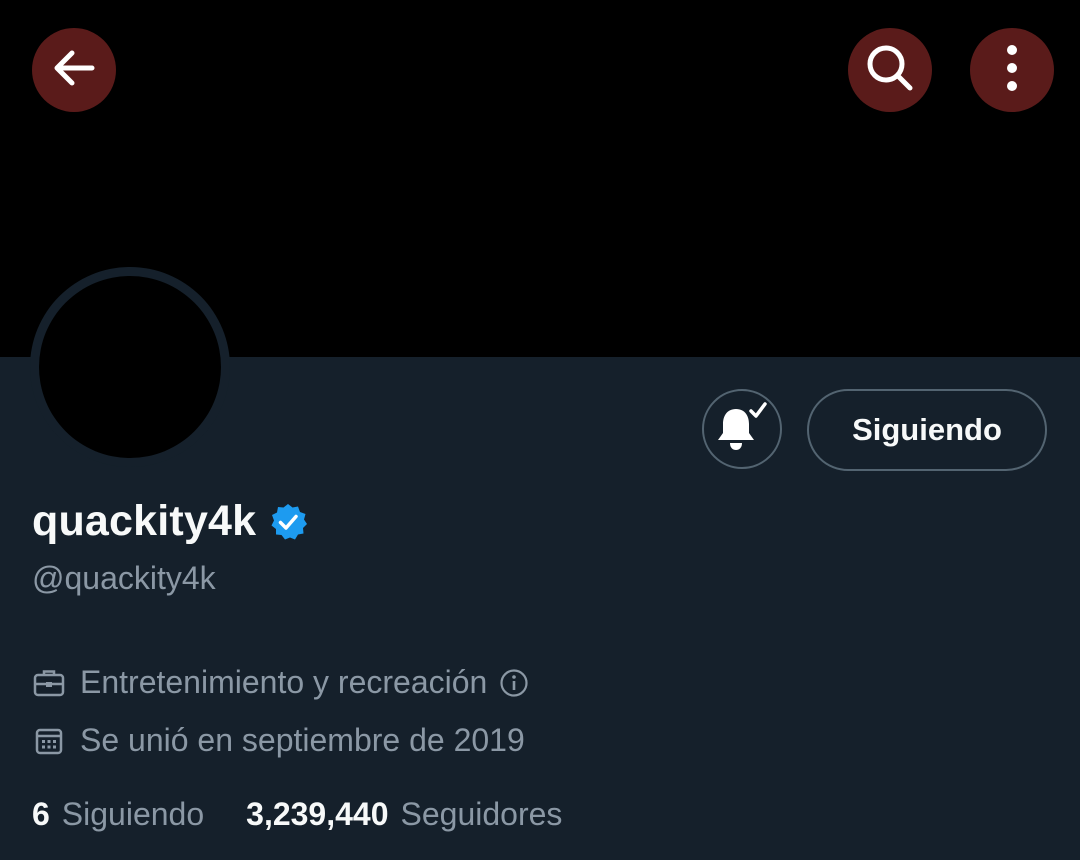 This screenshot has height=860, width=1080. I want to click on follow-stats: 6 Siguiendo 3,239,440 Seguidores, so click(318, 814).